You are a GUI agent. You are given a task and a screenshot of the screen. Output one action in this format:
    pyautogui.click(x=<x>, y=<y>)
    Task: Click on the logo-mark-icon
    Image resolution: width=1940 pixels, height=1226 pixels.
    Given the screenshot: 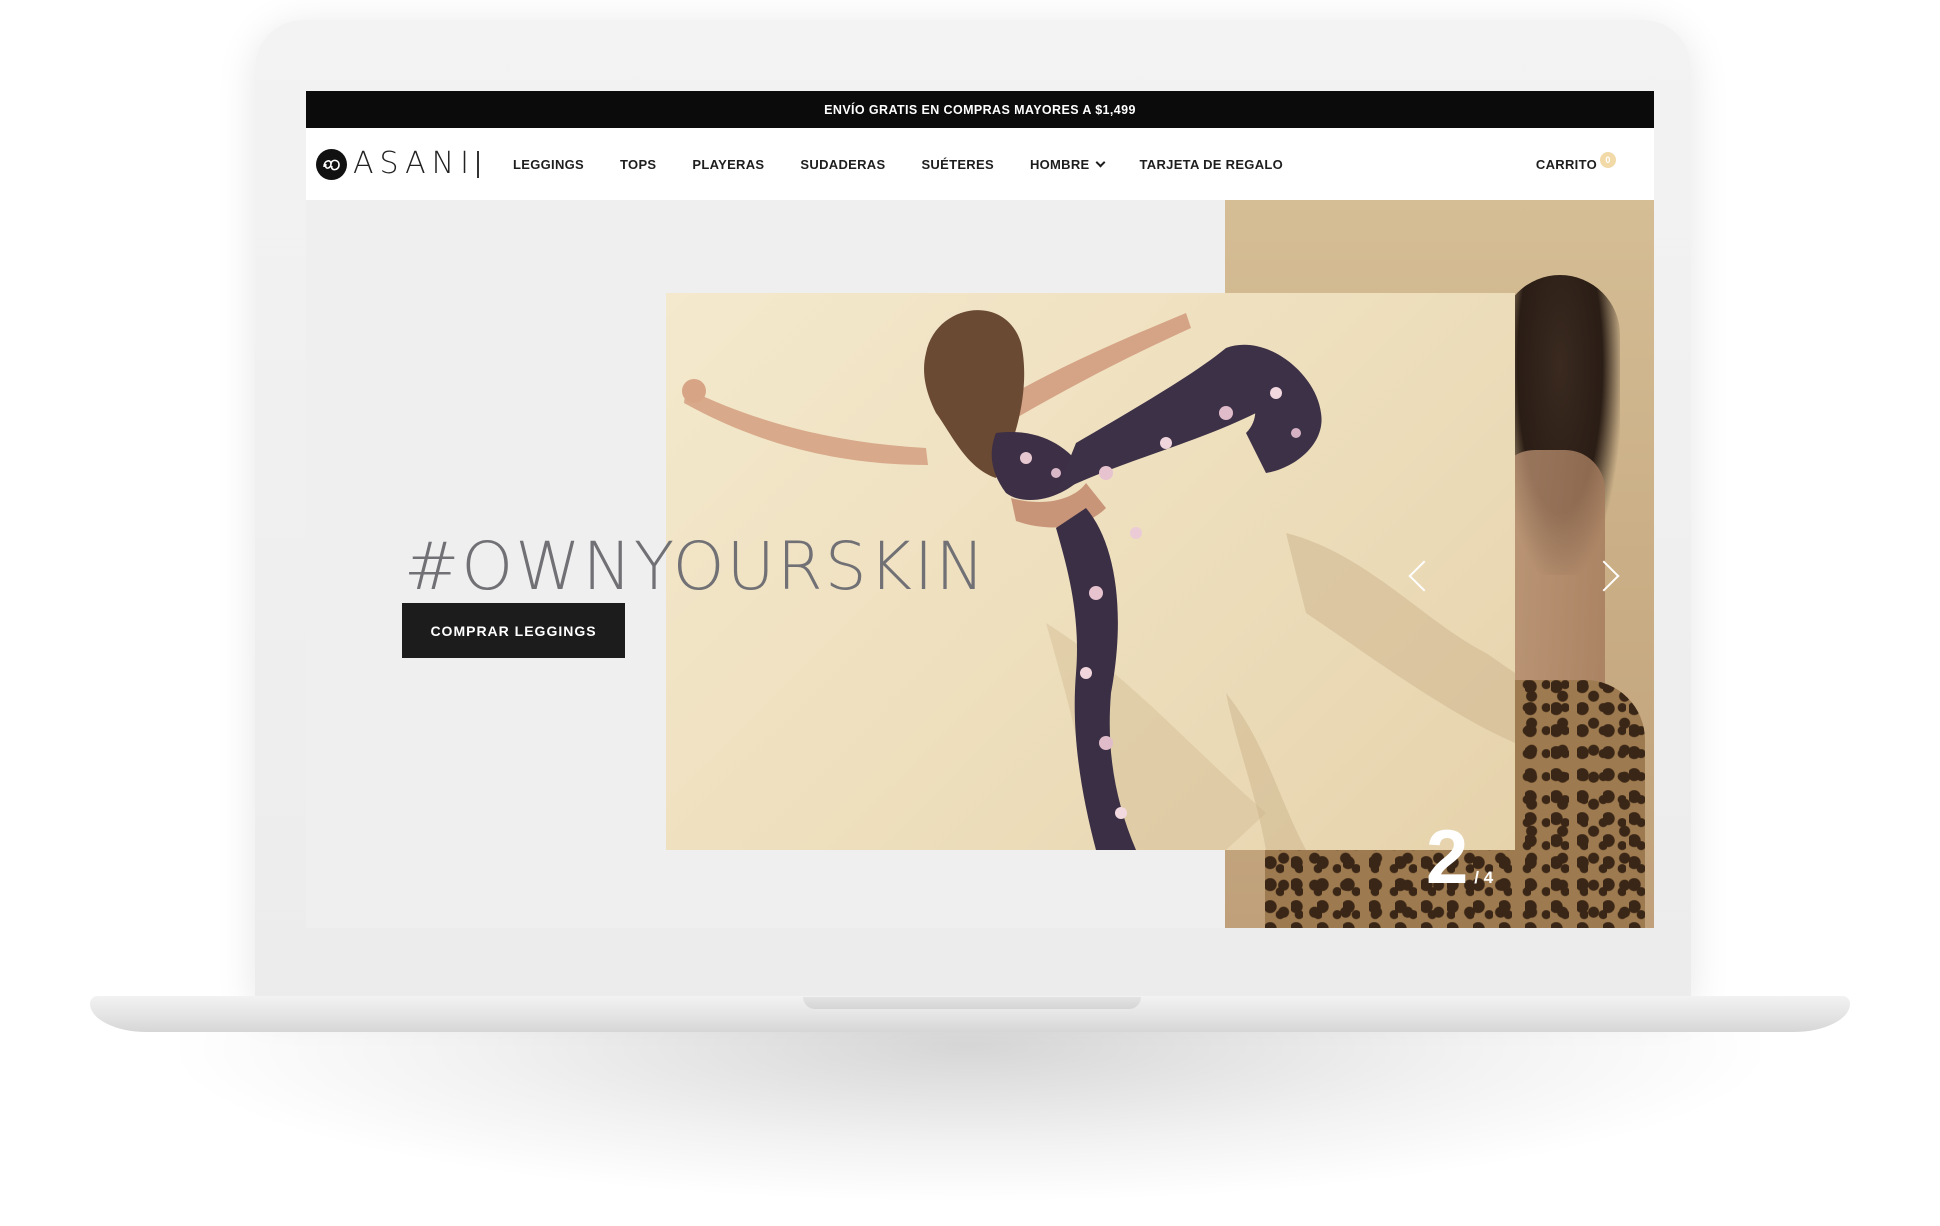 What is the action you would take?
    pyautogui.click(x=331, y=164)
    